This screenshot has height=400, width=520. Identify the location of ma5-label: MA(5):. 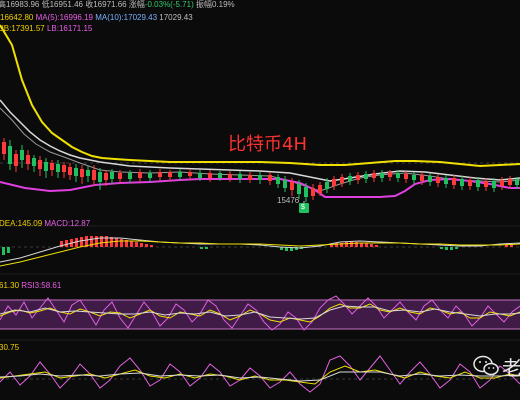
(47, 17).